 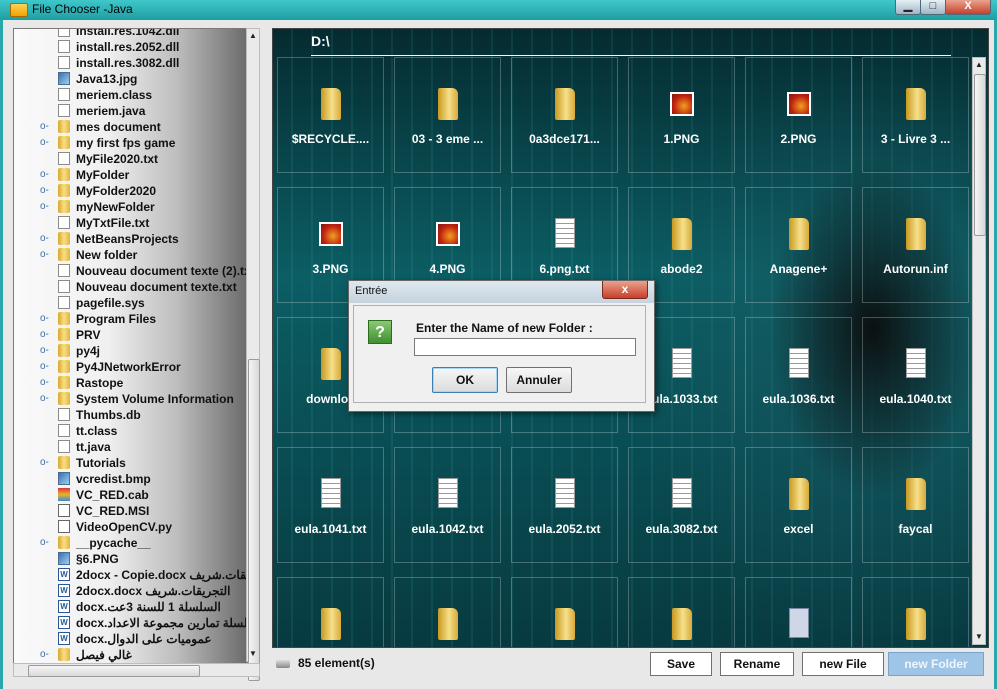 I want to click on tree-item: o- New folder, so click(x=130, y=255).